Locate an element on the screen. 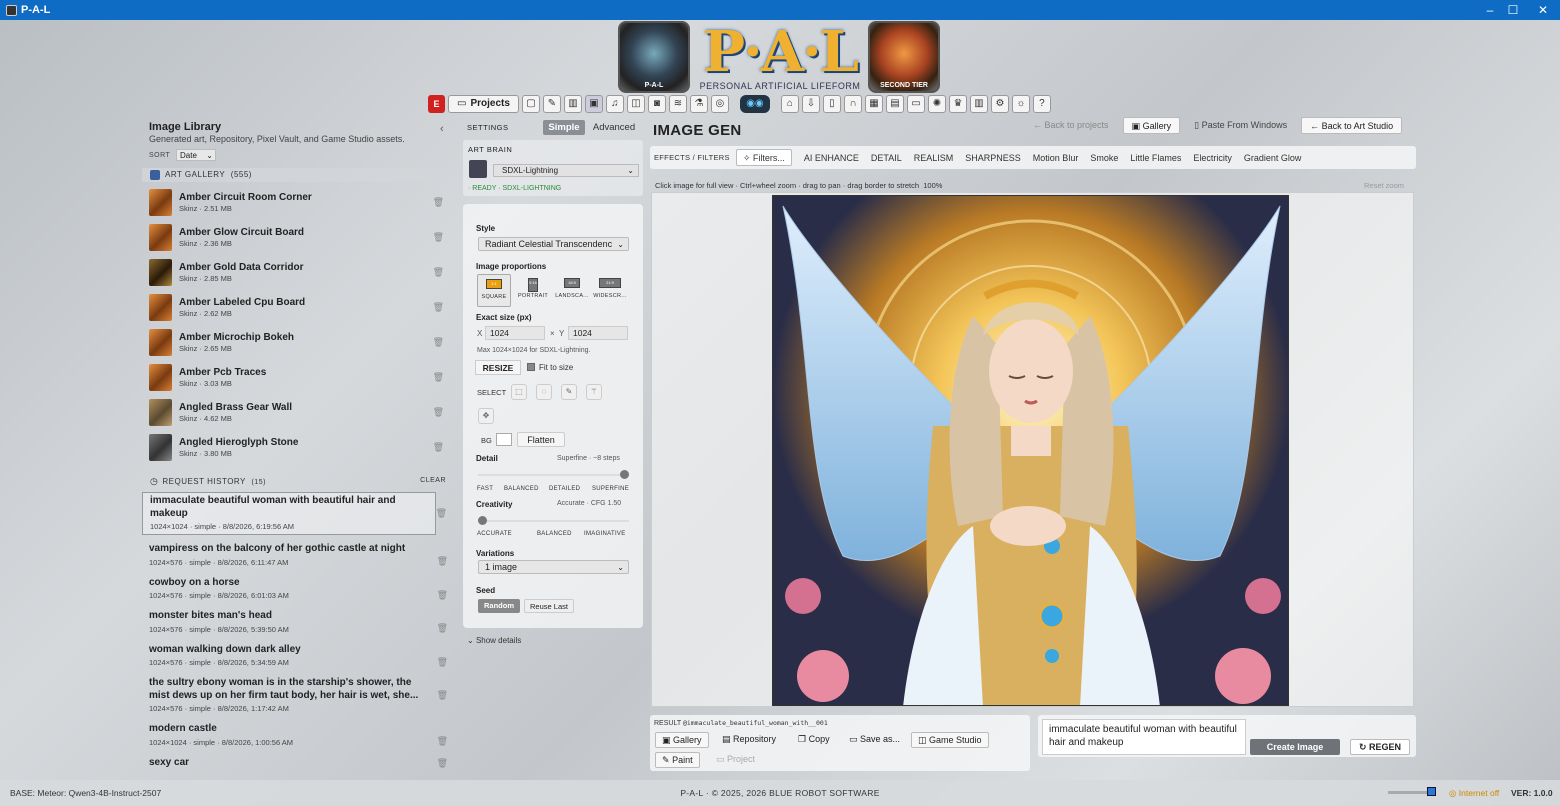 Image resolution: width=1560 pixels, height=806 pixels. collapse-chevron-icon: ‹ is located at coordinates (442, 129).